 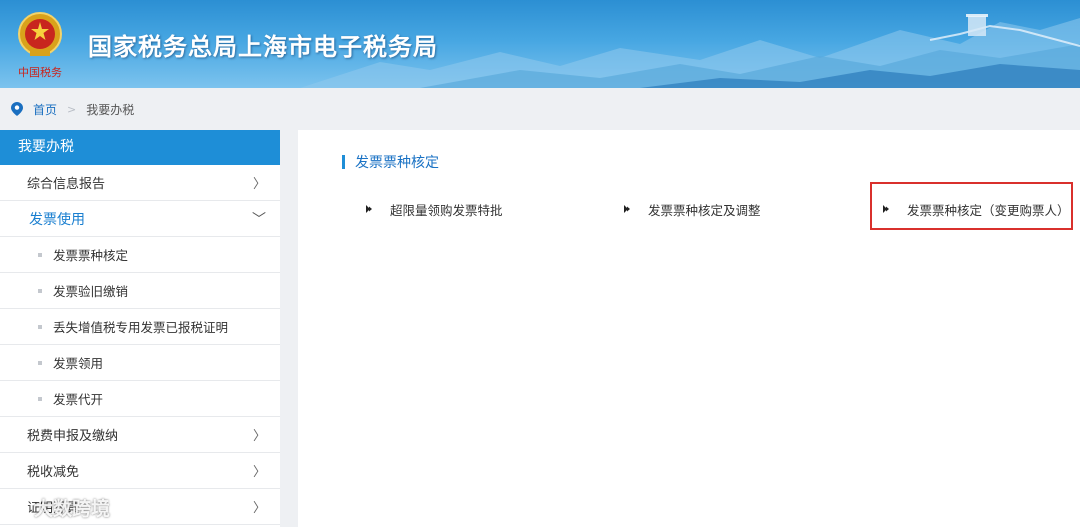 What do you see at coordinates (140, 255) in the screenshot?
I see `sidebar-subitem-invoice-type-approval: 发票票种核定` at bounding box center [140, 255].